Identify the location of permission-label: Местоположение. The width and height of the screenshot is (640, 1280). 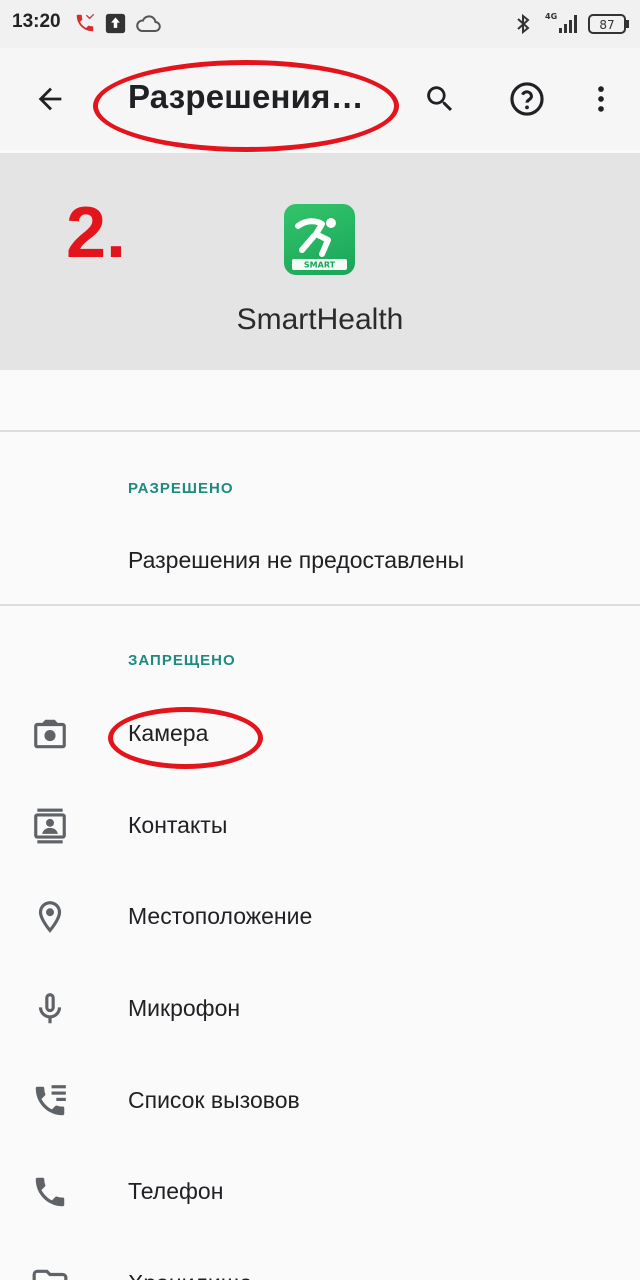
(220, 916).